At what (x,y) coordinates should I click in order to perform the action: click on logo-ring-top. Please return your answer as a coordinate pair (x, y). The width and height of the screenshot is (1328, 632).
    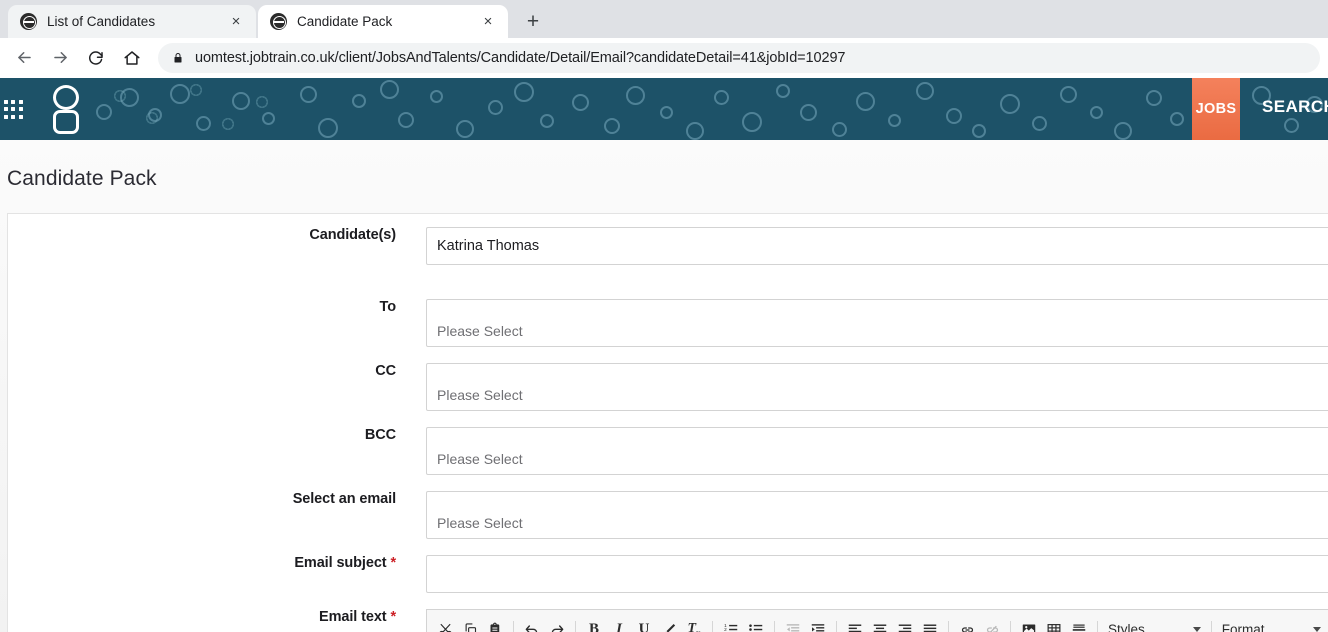
    Looking at the image, I should click on (66, 97).